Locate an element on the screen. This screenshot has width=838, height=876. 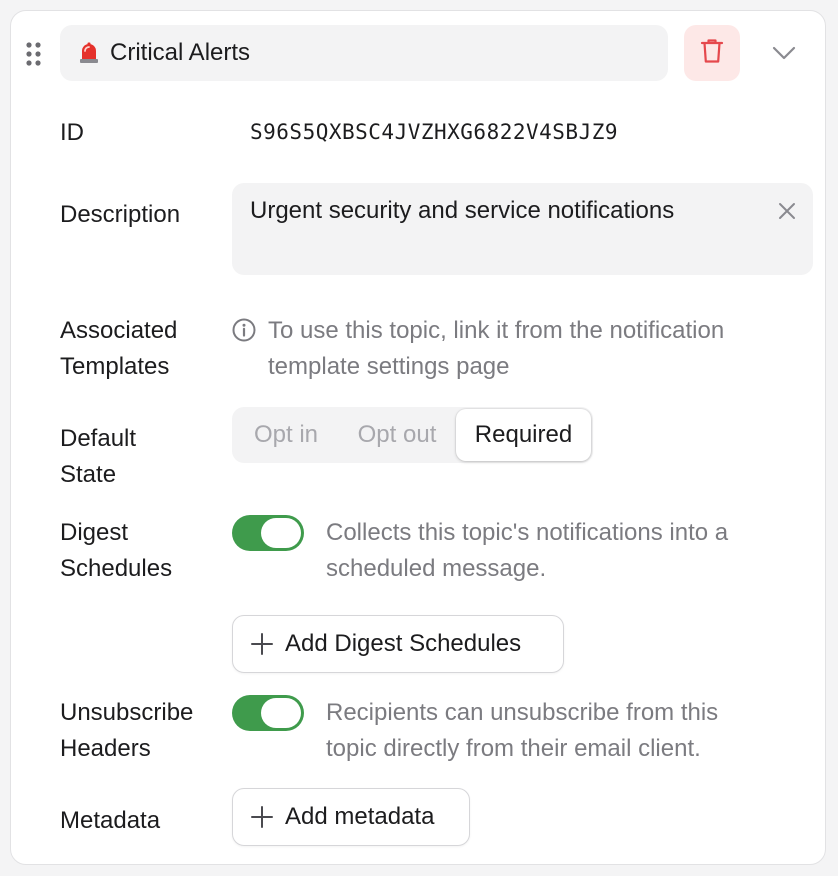
siren-icon is located at coordinates (89, 53).